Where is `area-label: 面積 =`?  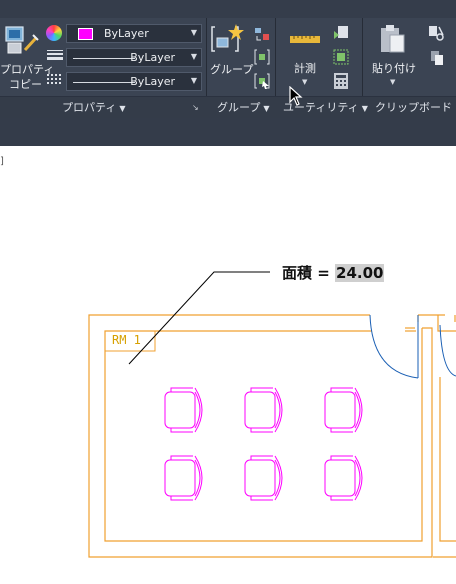
area-label: 面積 = is located at coordinates (309, 273).